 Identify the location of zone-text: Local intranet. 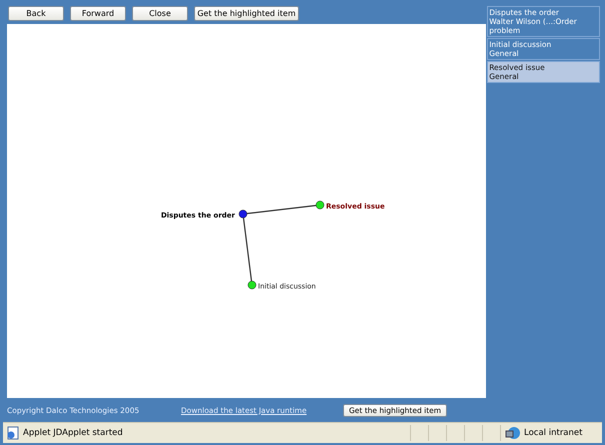
(553, 433).